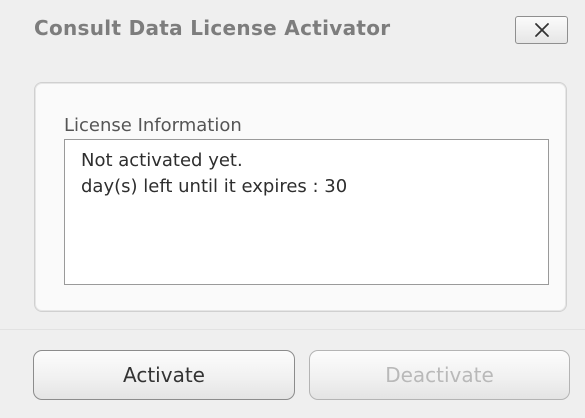  What do you see at coordinates (292, 329) in the screenshot?
I see `button-area-divider` at bounding box center [292, 329].